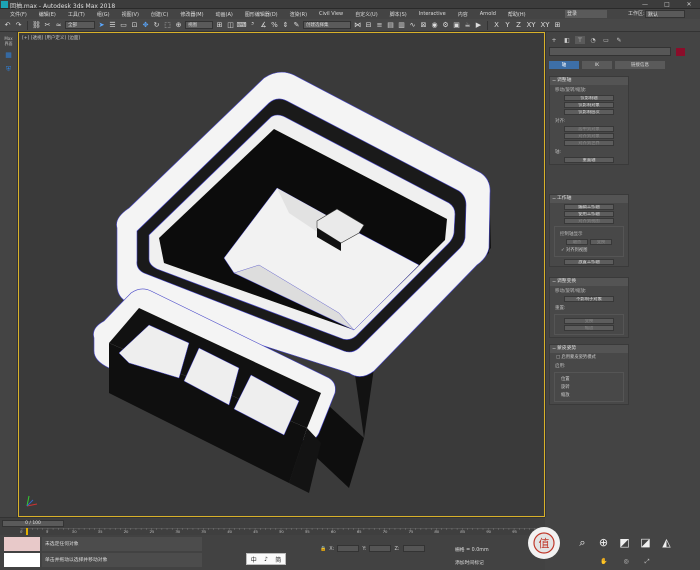 The image size is (700, 570). I want to click on menu-edit: 编辑(E), so click(47, 14).